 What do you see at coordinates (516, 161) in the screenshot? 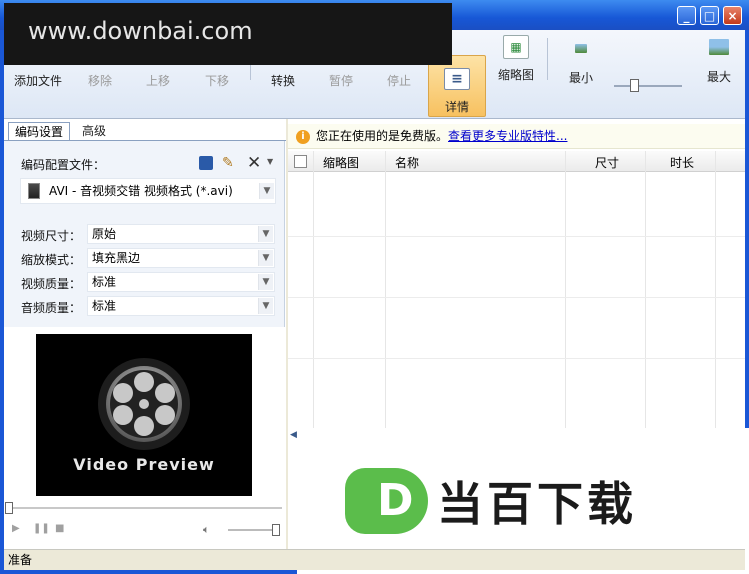
I see `file-list-header: 缩略图 名称 尺寸 时长` at bounding box center [516, 161].